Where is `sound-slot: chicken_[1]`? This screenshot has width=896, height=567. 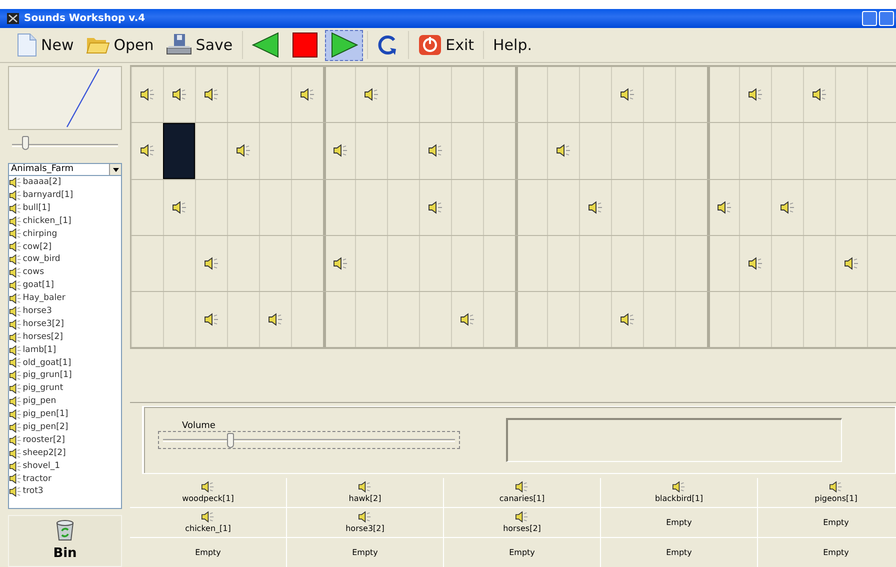 sound-slot: chicken_[1] is located at coordinates (208, 523).